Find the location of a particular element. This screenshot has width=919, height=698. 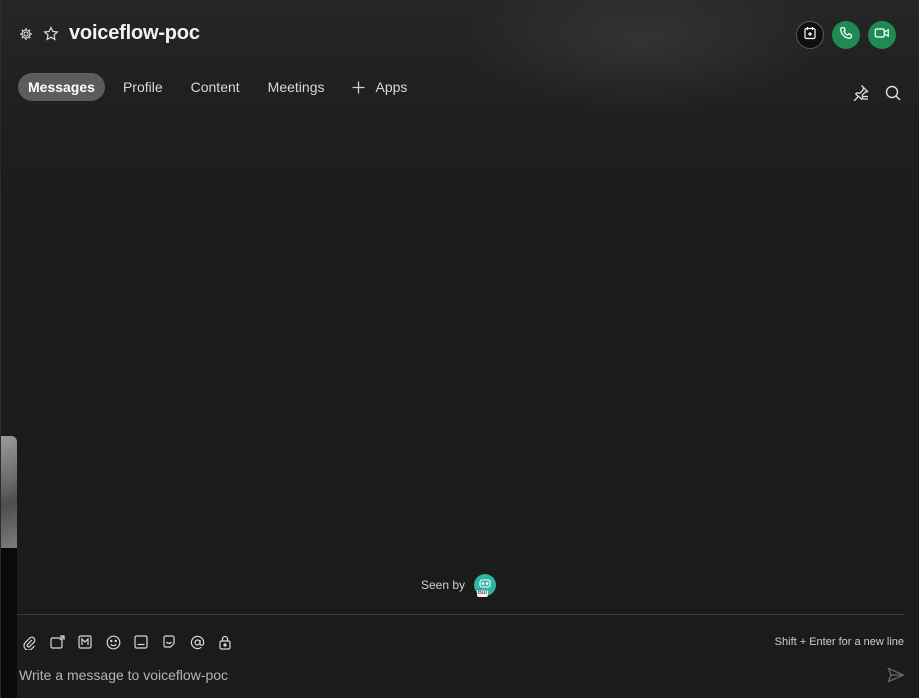

secure-icon is located at coordinates (225, 642).